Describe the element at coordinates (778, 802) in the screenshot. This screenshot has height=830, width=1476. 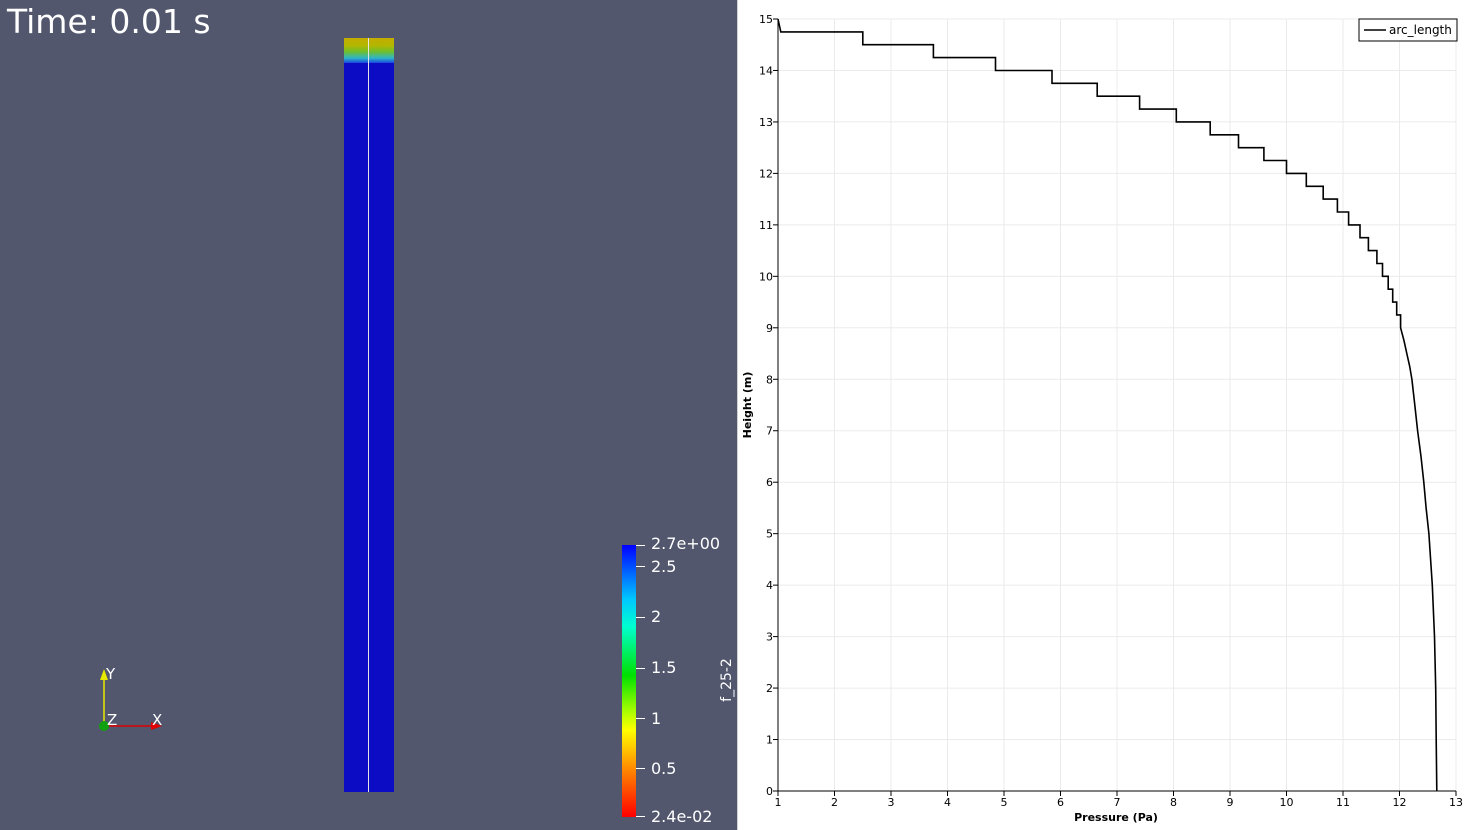
I see `x-tick-label: 1` at that location.